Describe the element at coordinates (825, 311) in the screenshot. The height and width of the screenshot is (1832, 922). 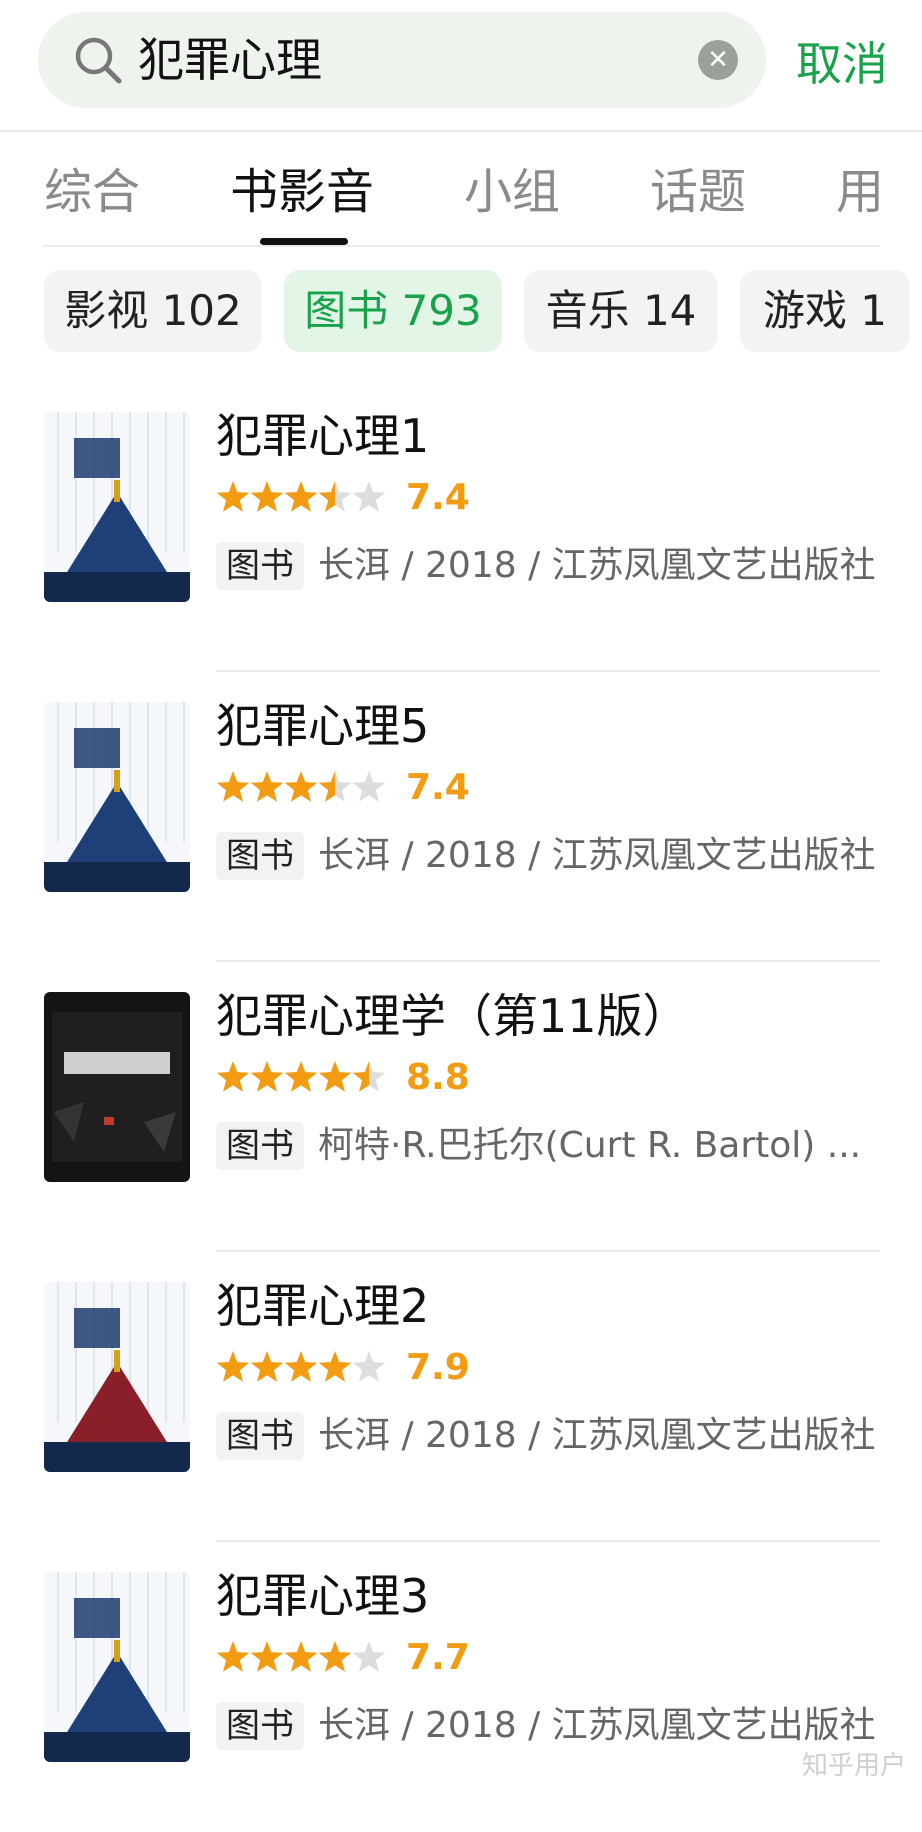
I see `chip-games: 游戏 1` at that location.